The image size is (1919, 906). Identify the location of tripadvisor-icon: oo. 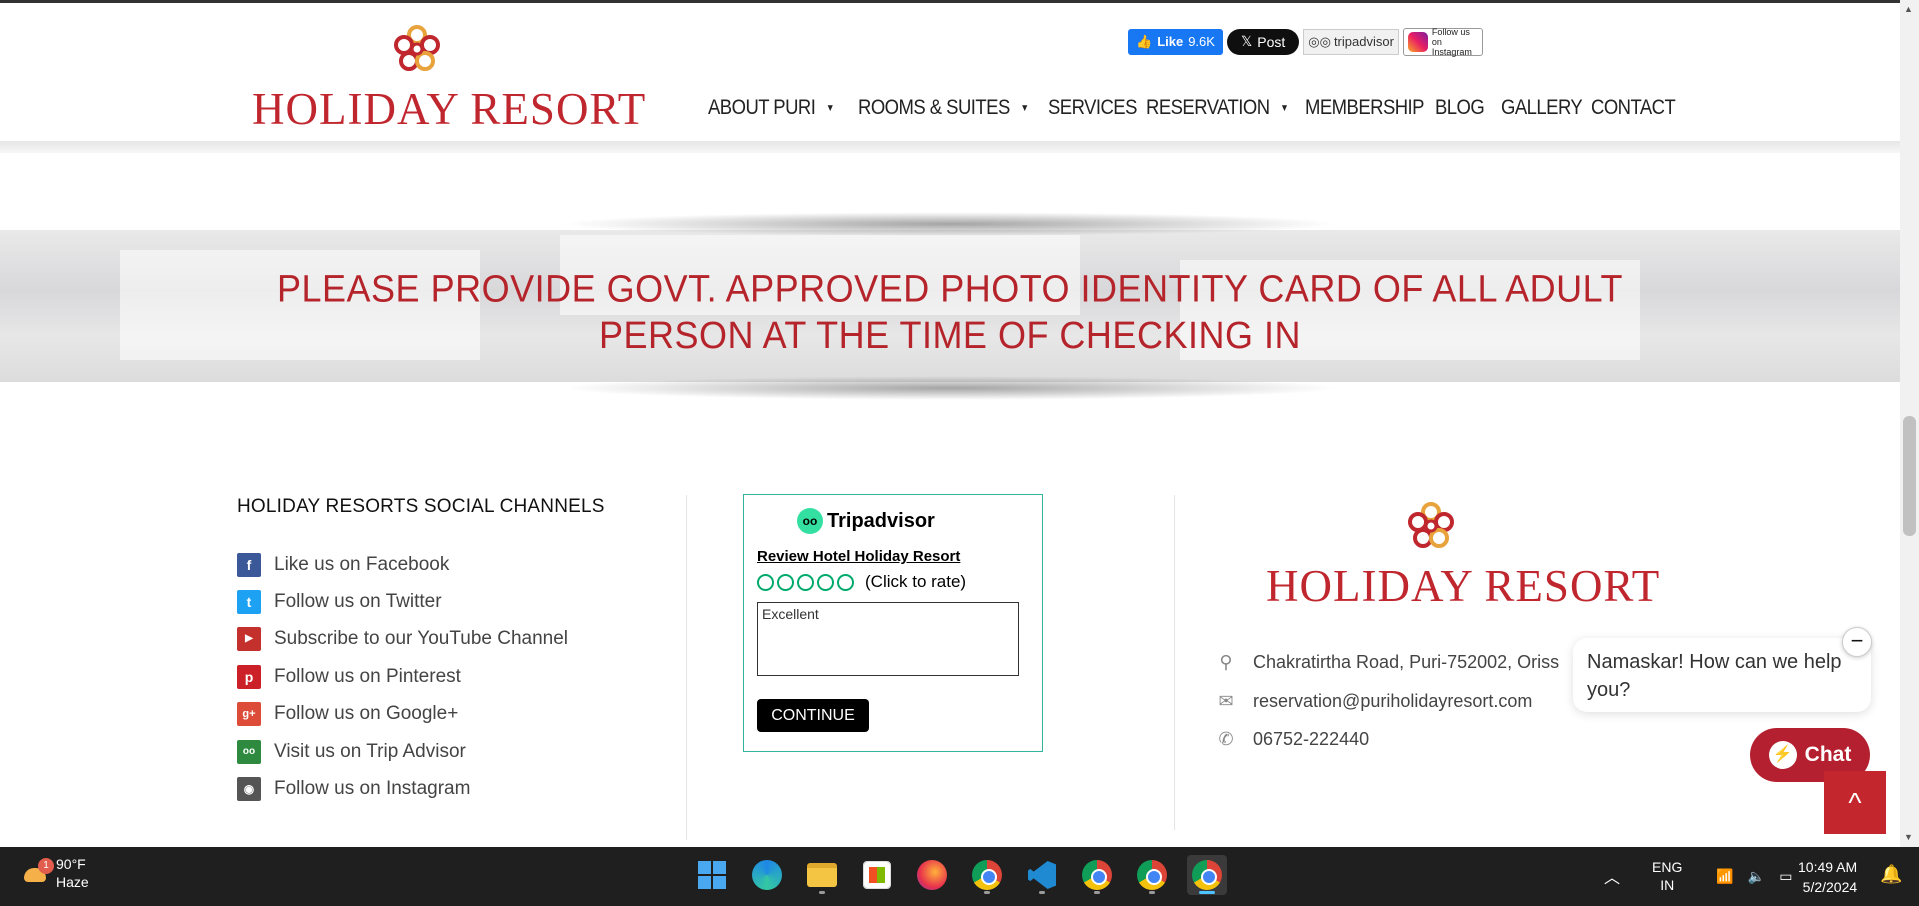
(249, 751).